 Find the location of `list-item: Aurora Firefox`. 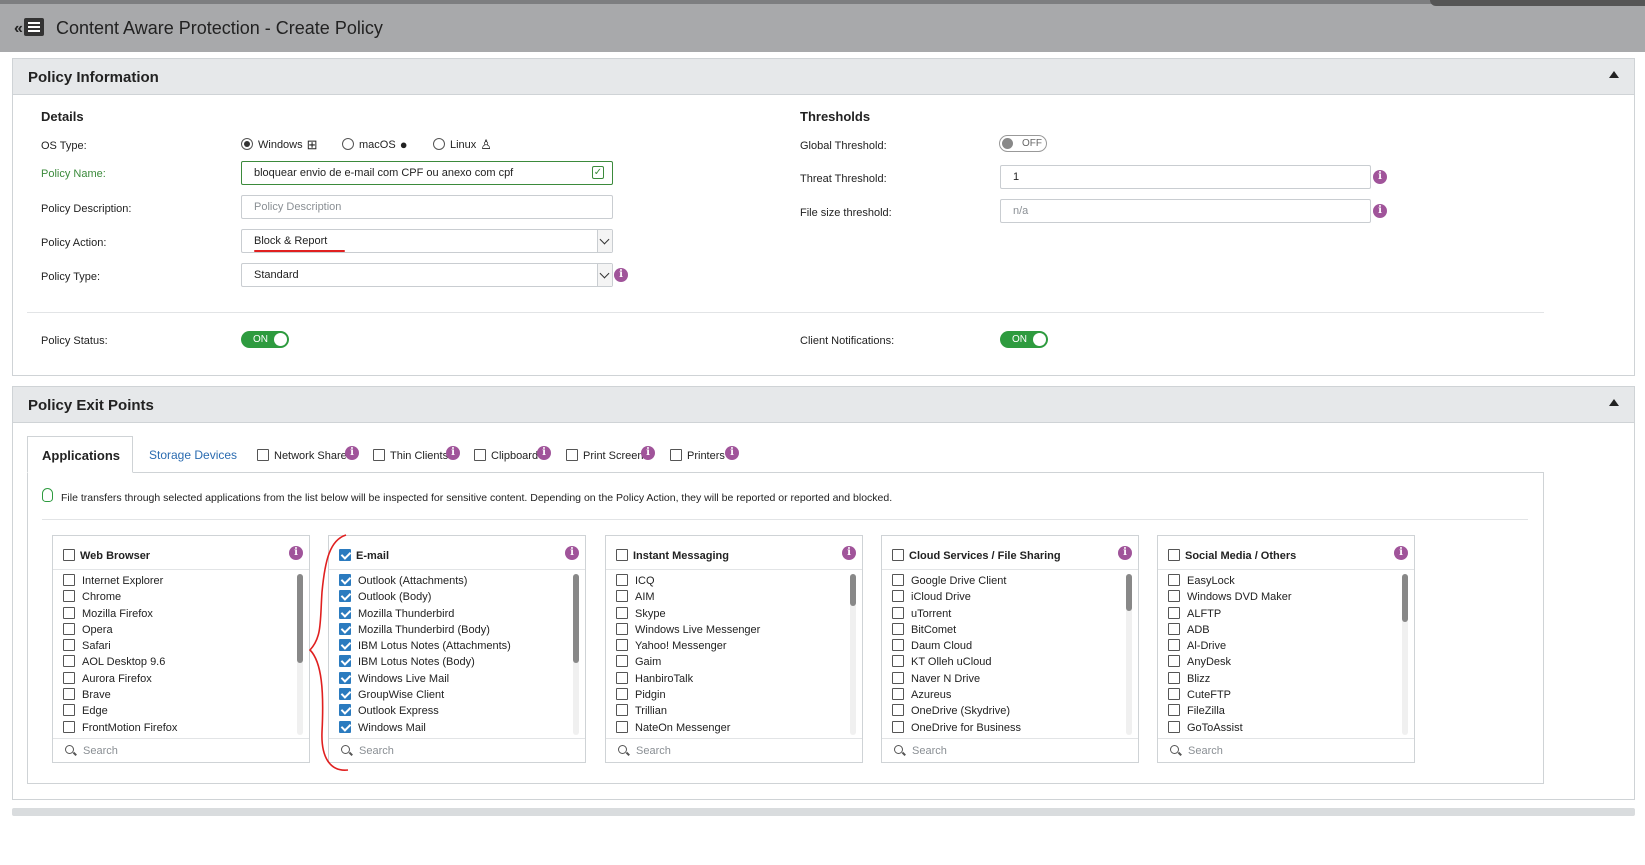

list-item: Aurora Firefox is located at coordinates (181, 679).